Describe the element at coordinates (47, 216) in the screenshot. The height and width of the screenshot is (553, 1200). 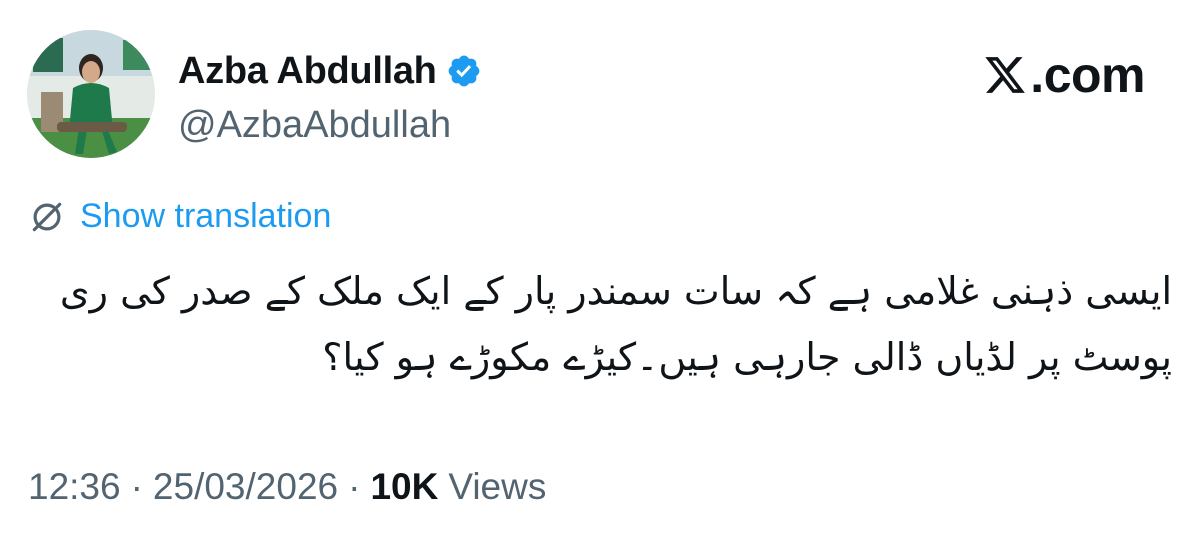
I see `translate-icon` at that location.